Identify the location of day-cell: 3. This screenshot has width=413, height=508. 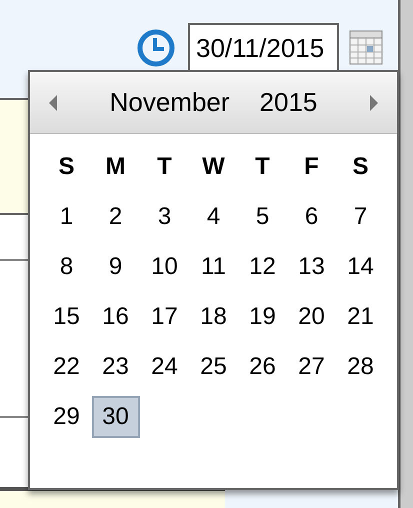
(165, 217).